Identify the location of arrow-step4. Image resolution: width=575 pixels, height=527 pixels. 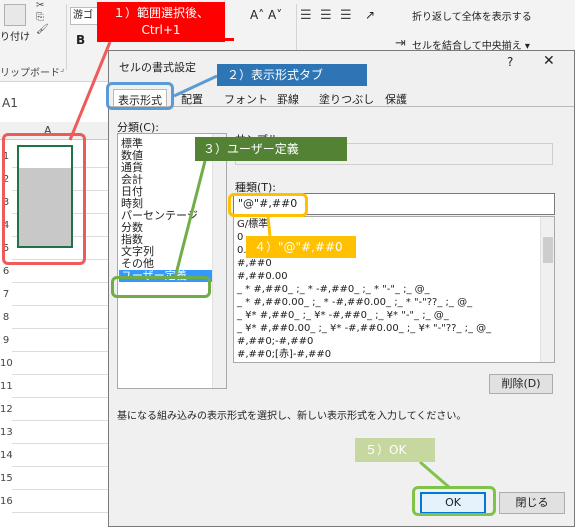
(269, 226).